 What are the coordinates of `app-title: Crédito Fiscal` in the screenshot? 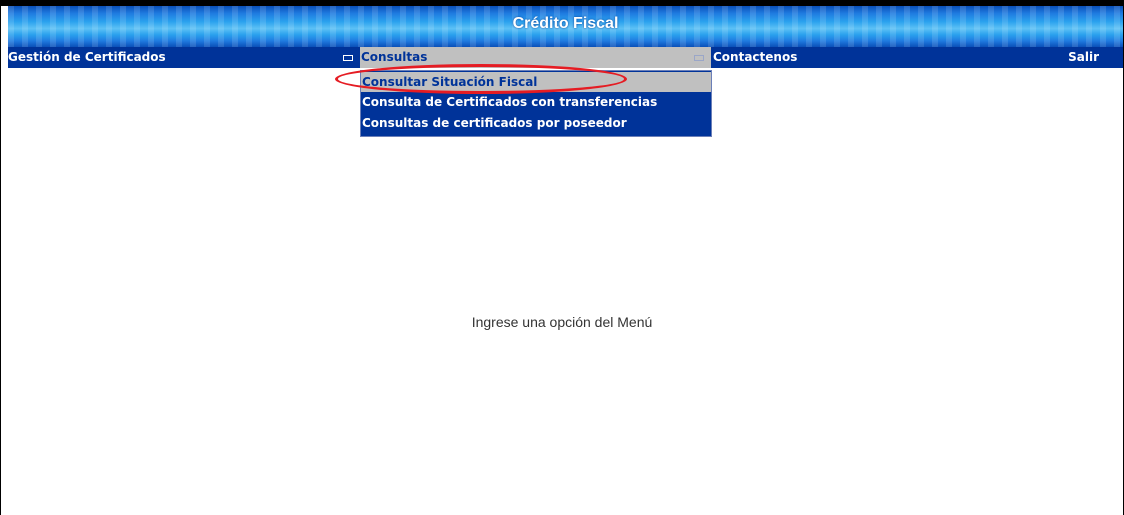 It's located at (565, 23).